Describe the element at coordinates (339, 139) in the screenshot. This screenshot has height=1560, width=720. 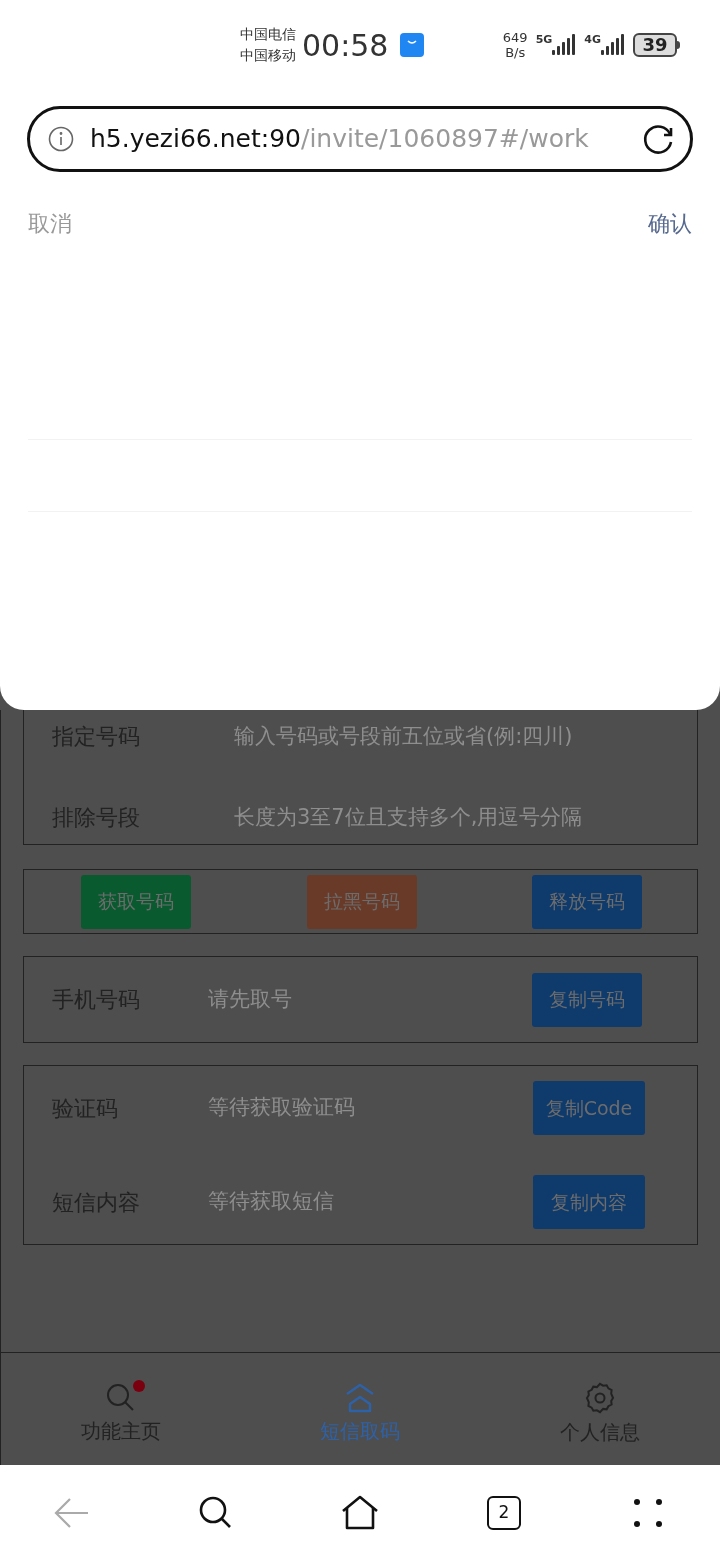
I see `page-url: h5.yezi66.net:90/invite/1060897#/work` at that location.